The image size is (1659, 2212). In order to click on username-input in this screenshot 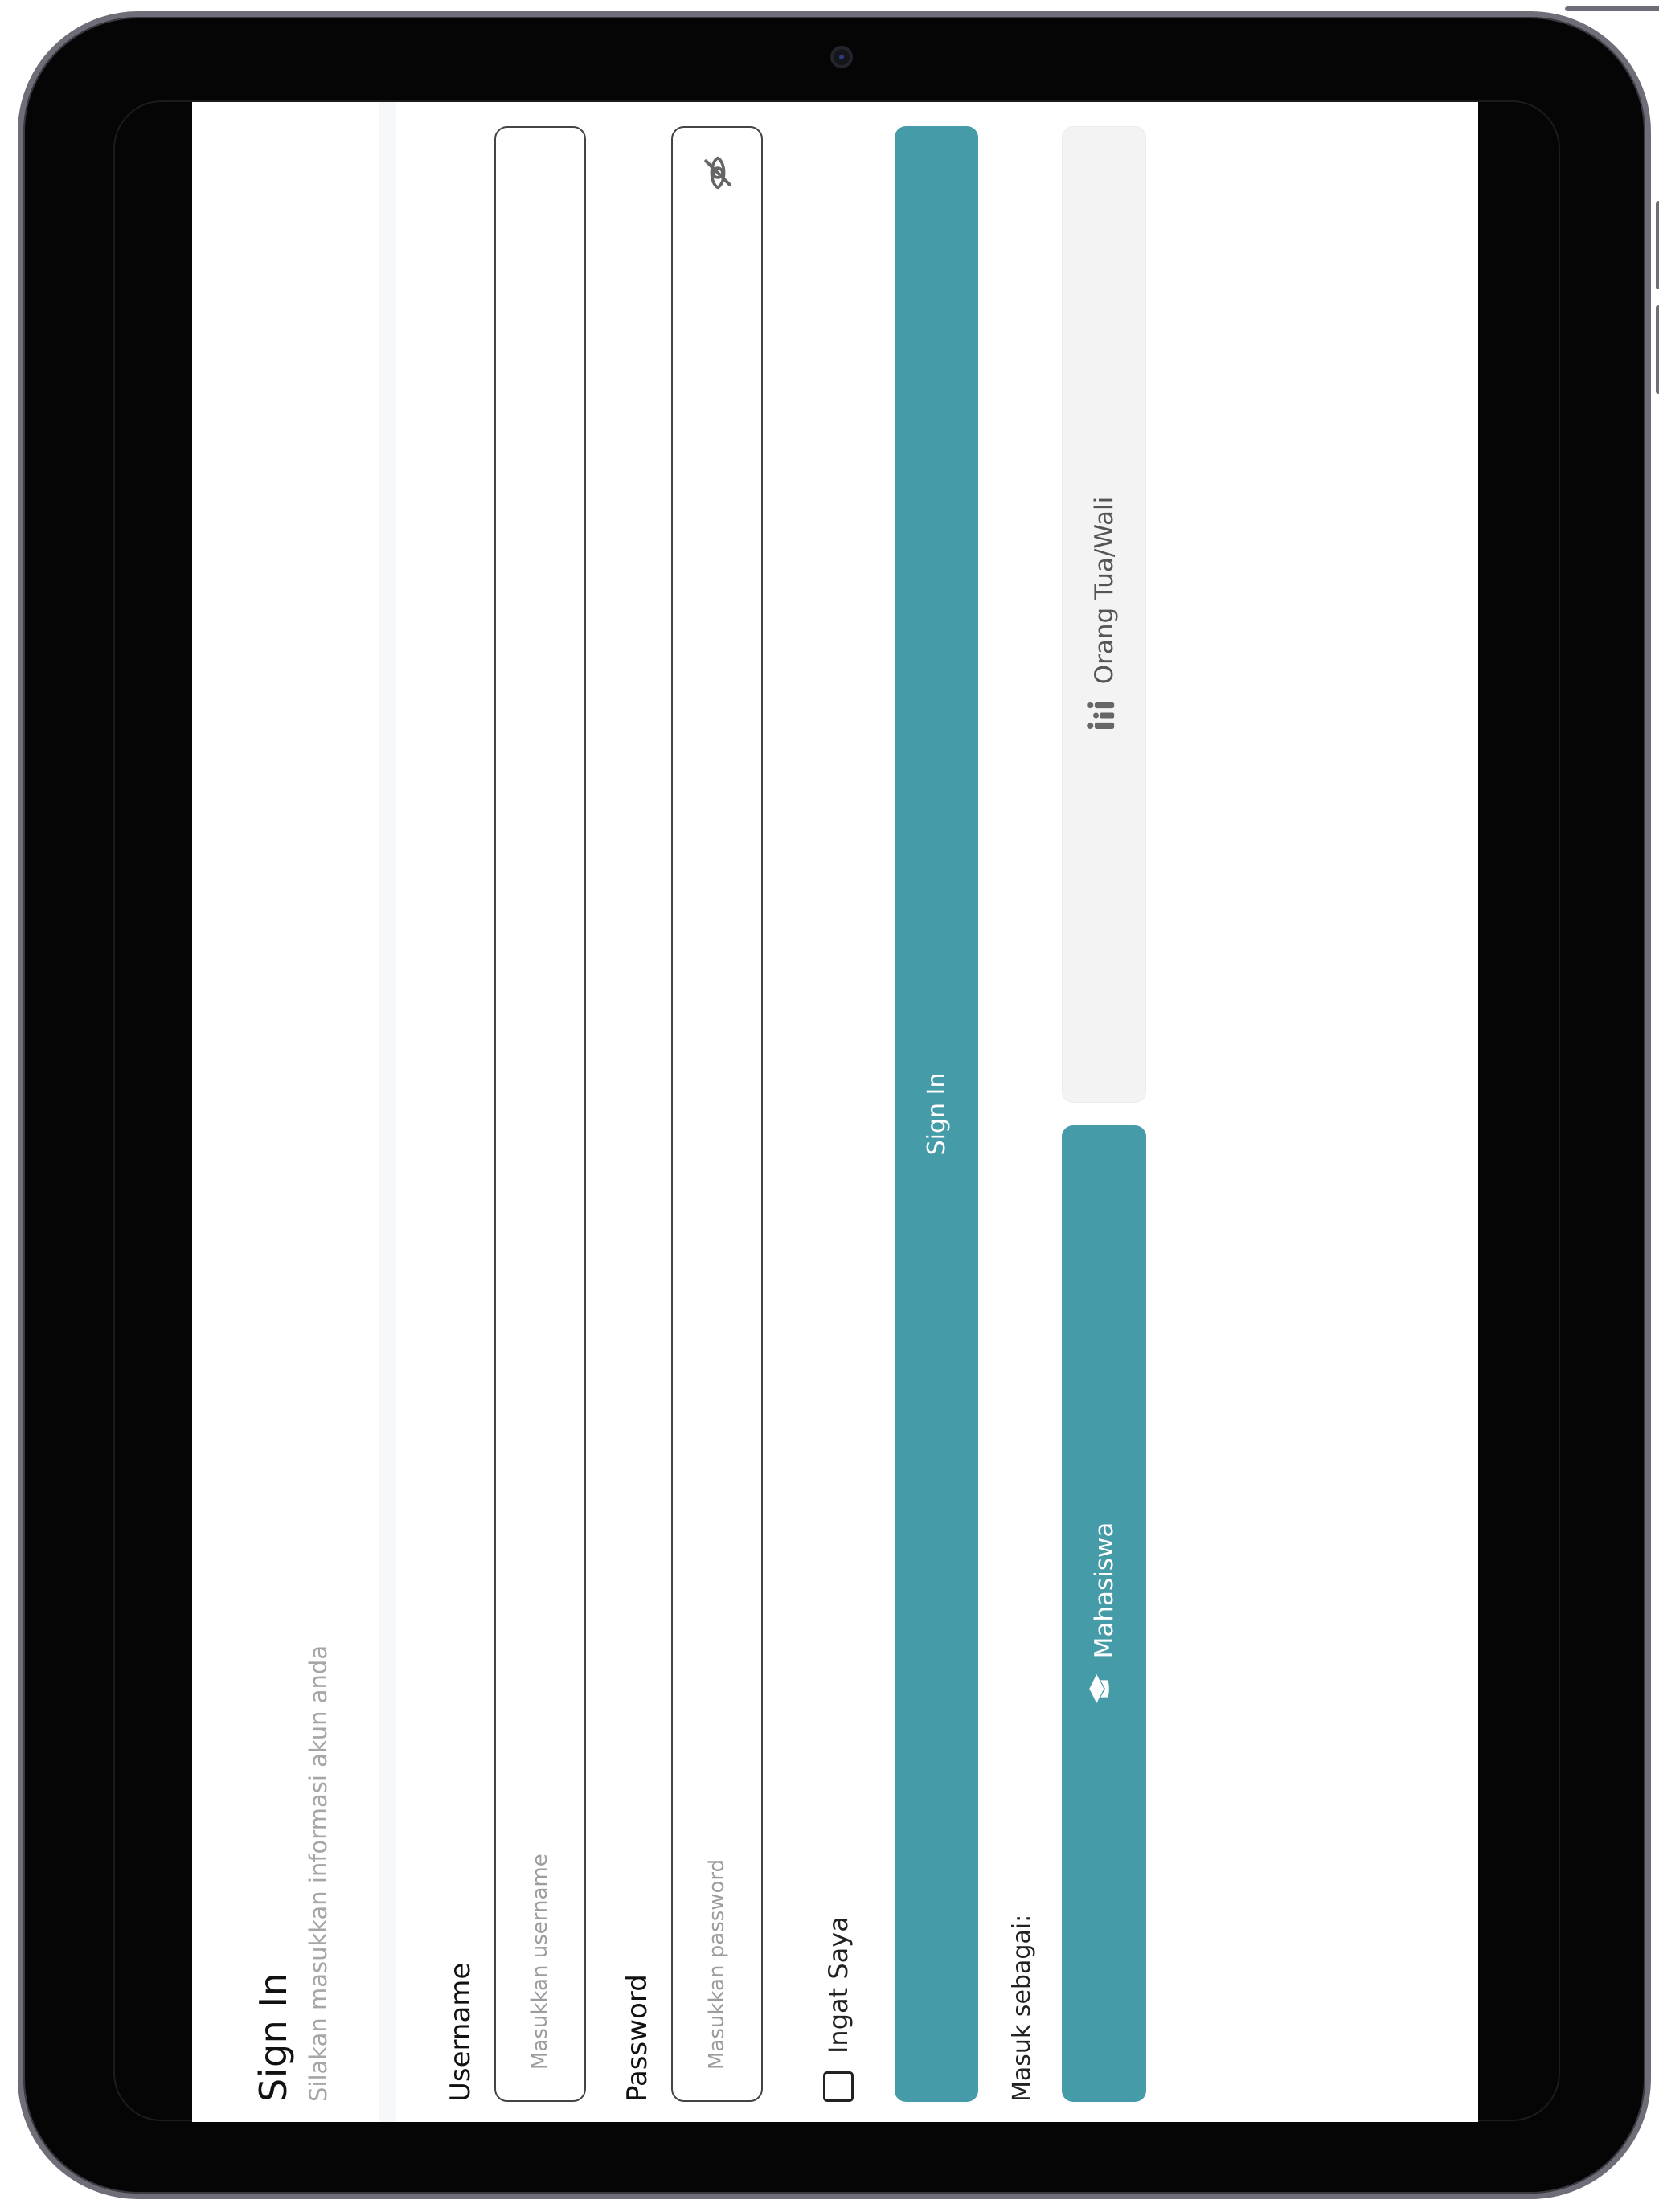, I will do `click(540, 1099)`.